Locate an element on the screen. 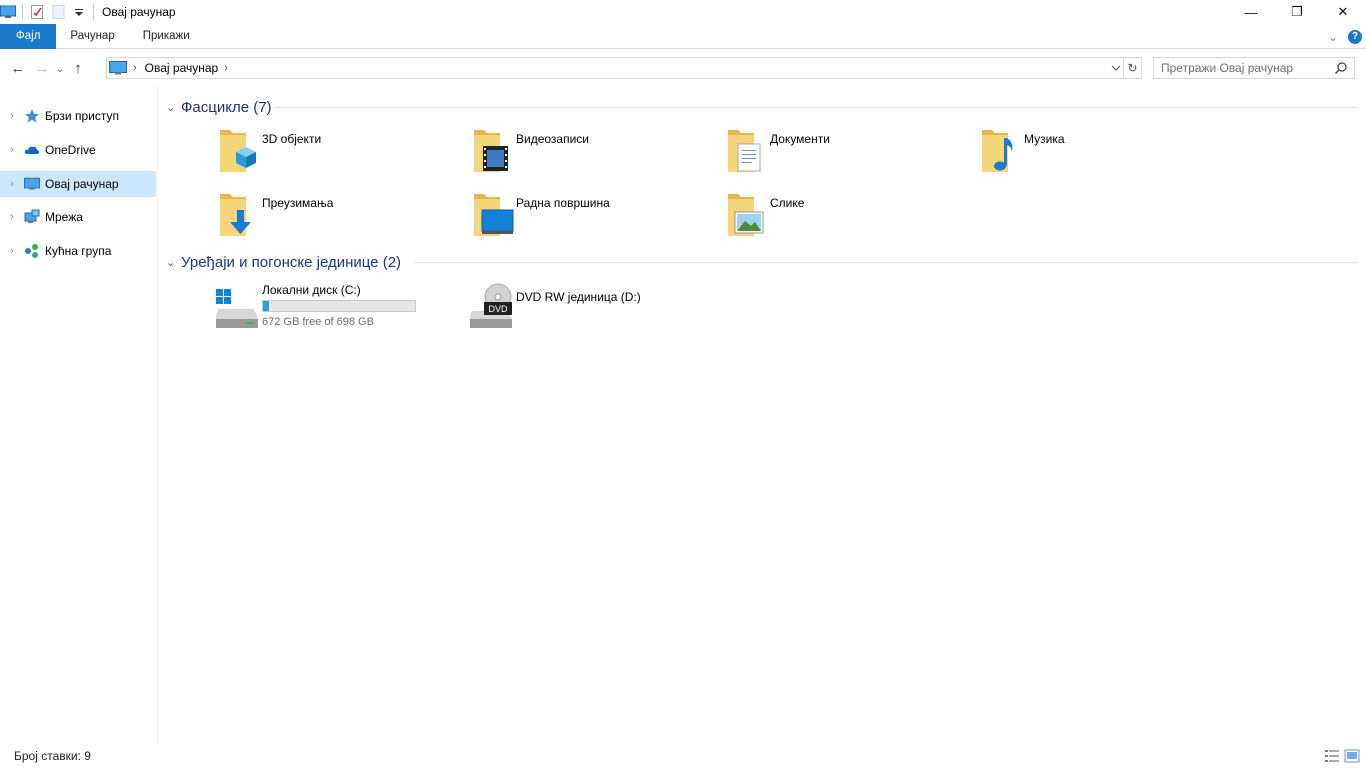 Image resolution: width=1366 pixels, height=768 pixels. status-bar: Број ставки: 9 is located at coordinates (683, 756).